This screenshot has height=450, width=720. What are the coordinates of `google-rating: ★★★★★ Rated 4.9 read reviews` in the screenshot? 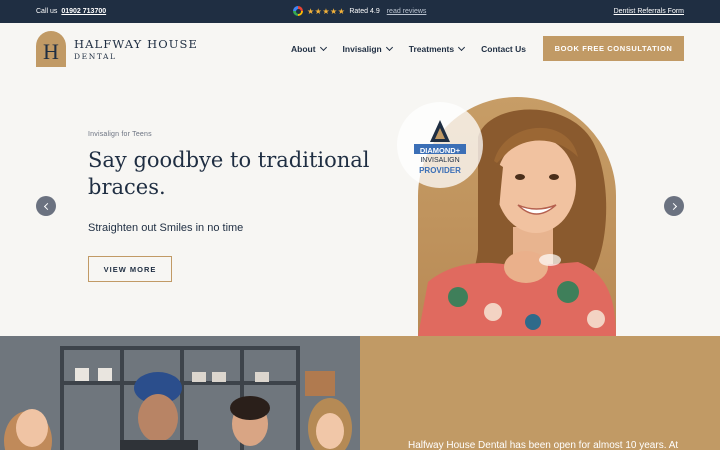 It's located at (359, 11).